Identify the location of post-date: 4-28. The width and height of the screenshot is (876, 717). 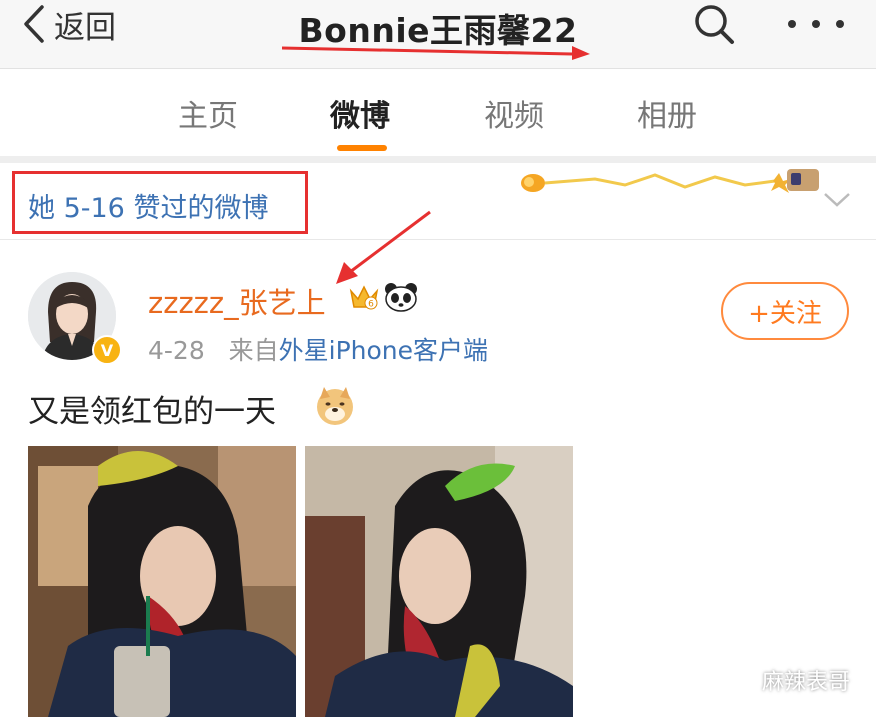
(176, 350).